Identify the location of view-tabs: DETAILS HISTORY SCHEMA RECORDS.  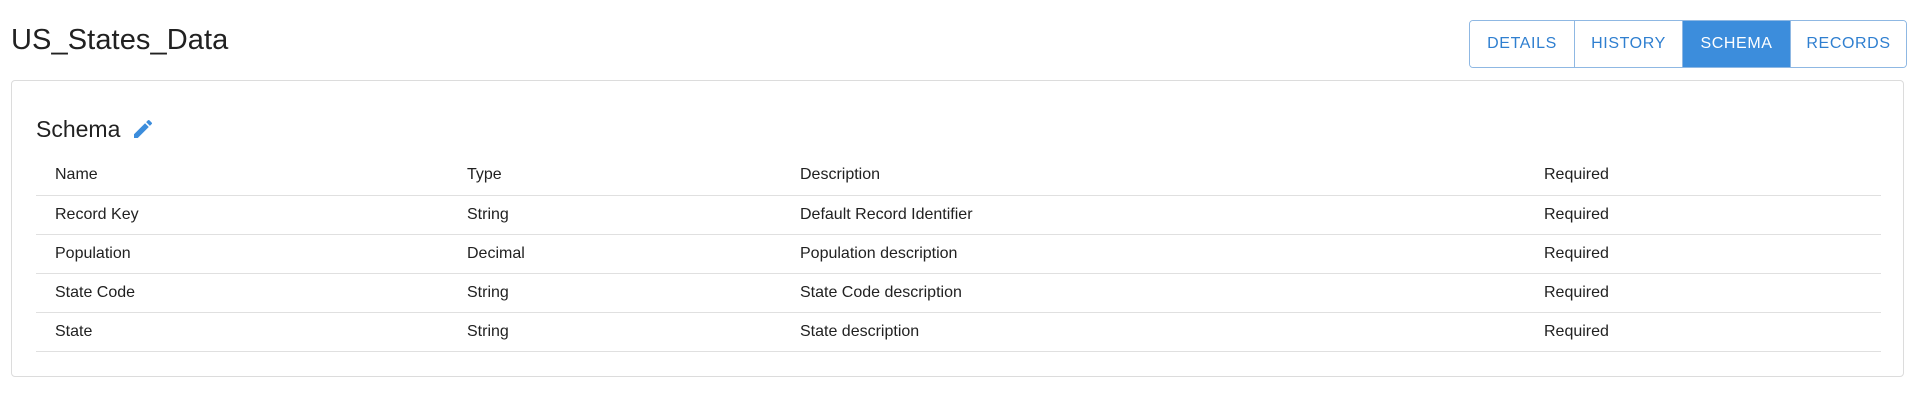
(1688, 44).